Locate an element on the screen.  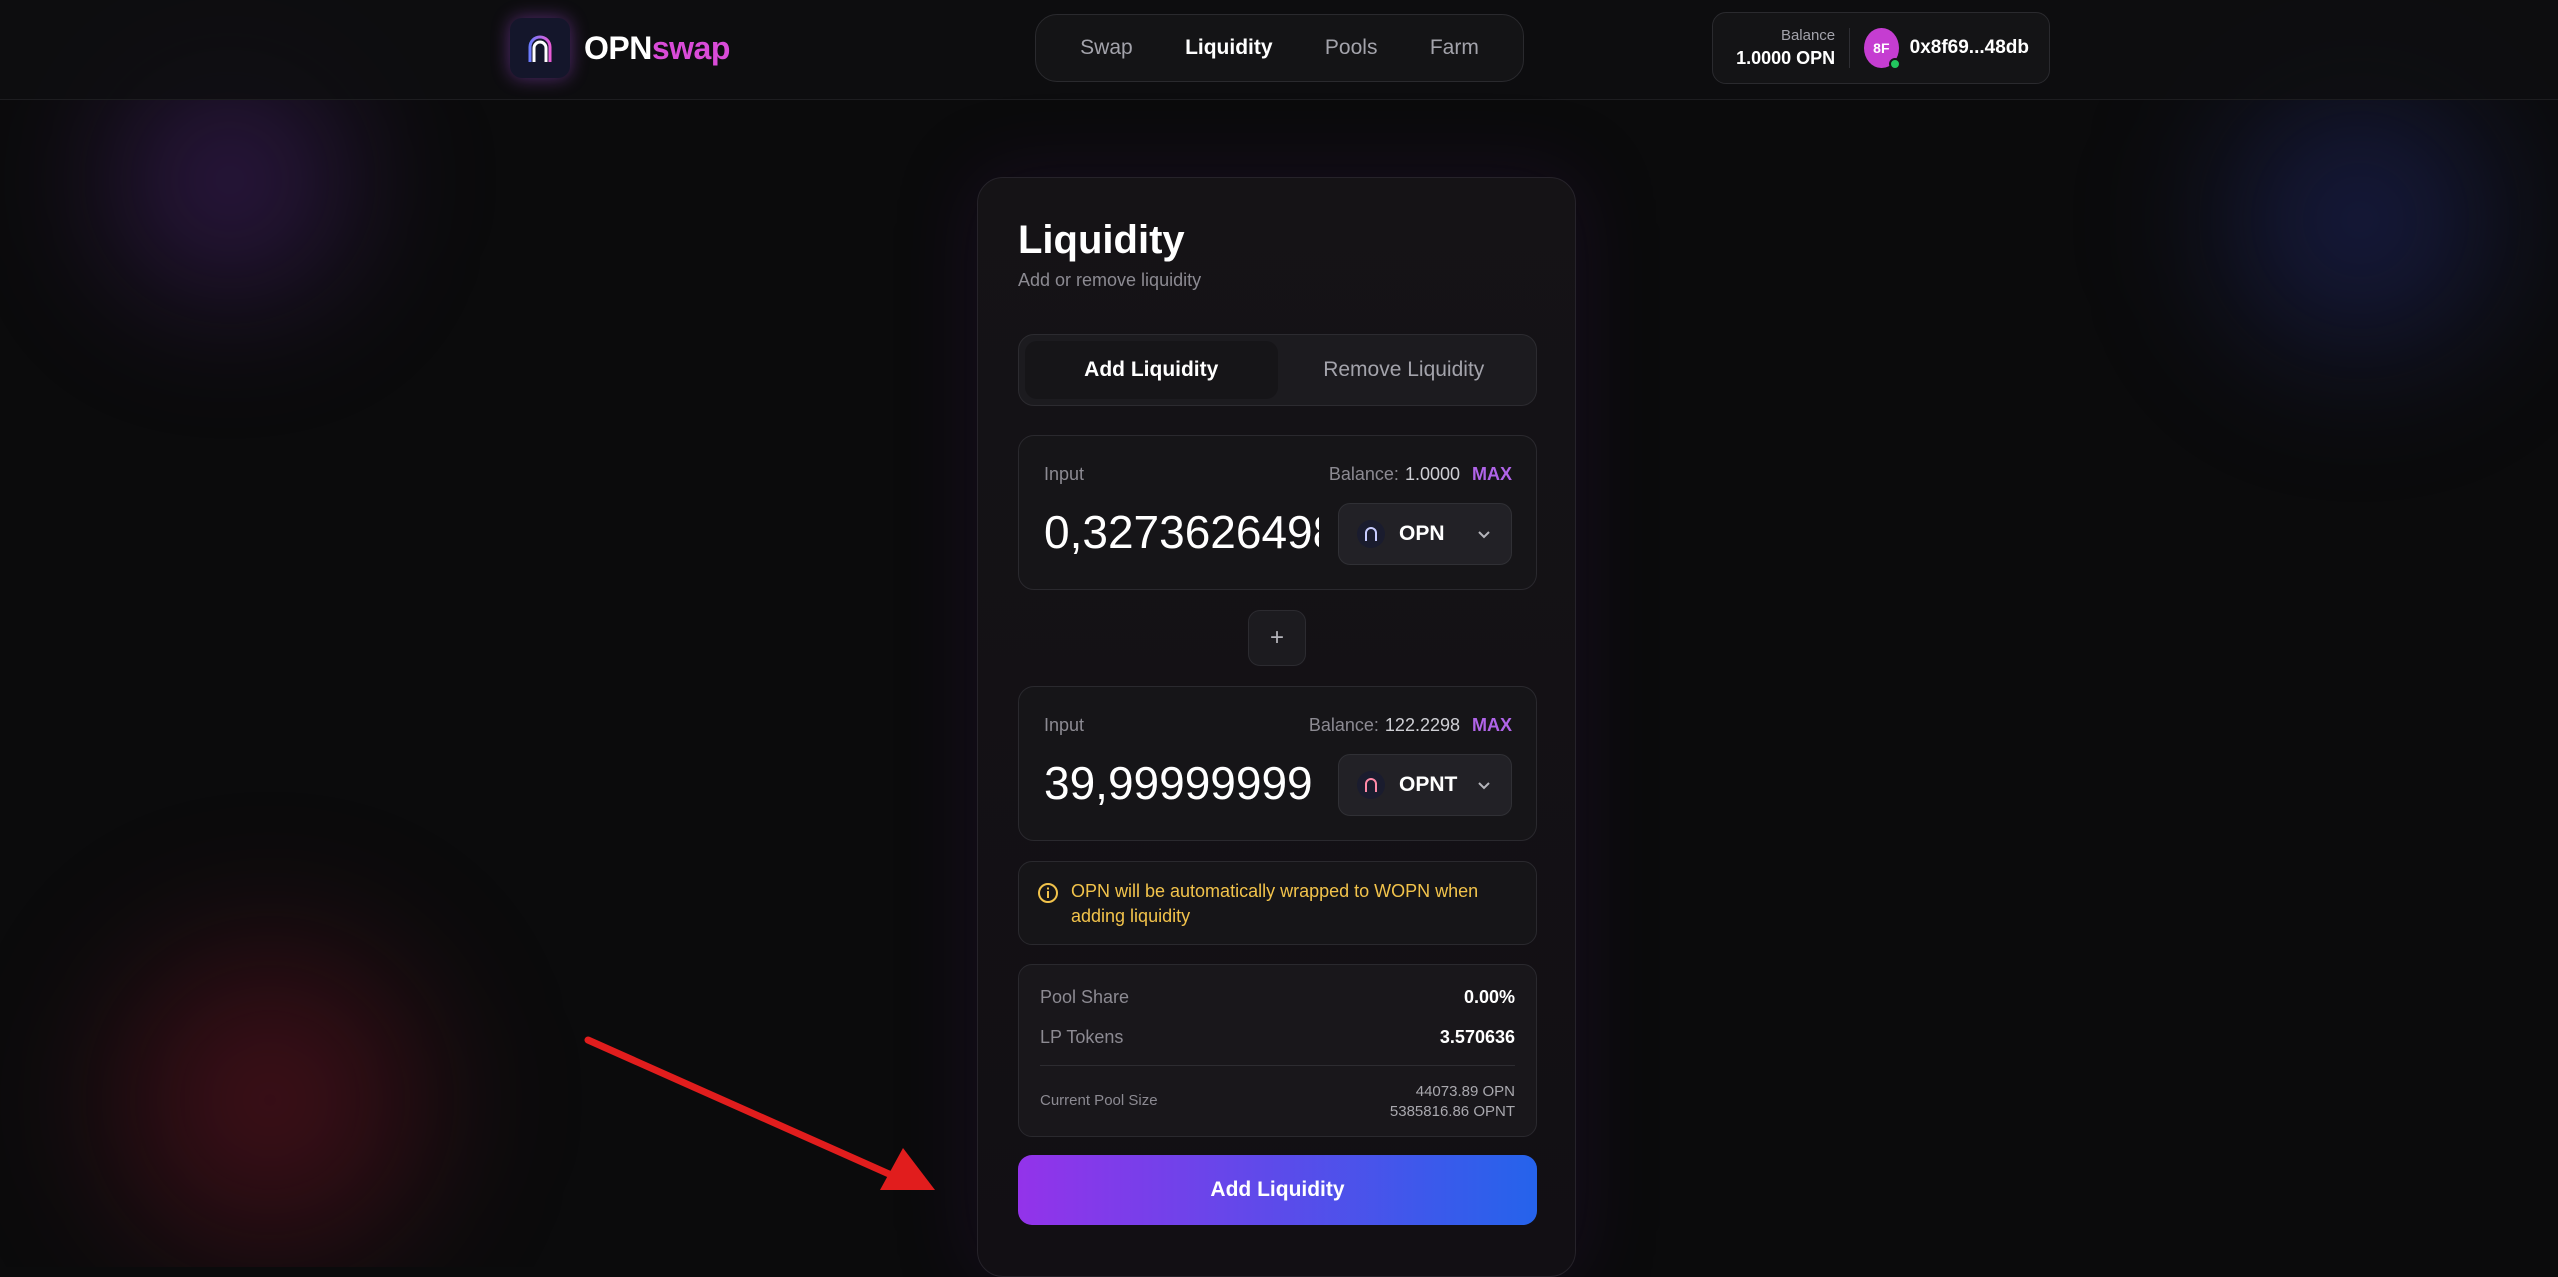
summary-divider is located at coordinates (1277, 1065).